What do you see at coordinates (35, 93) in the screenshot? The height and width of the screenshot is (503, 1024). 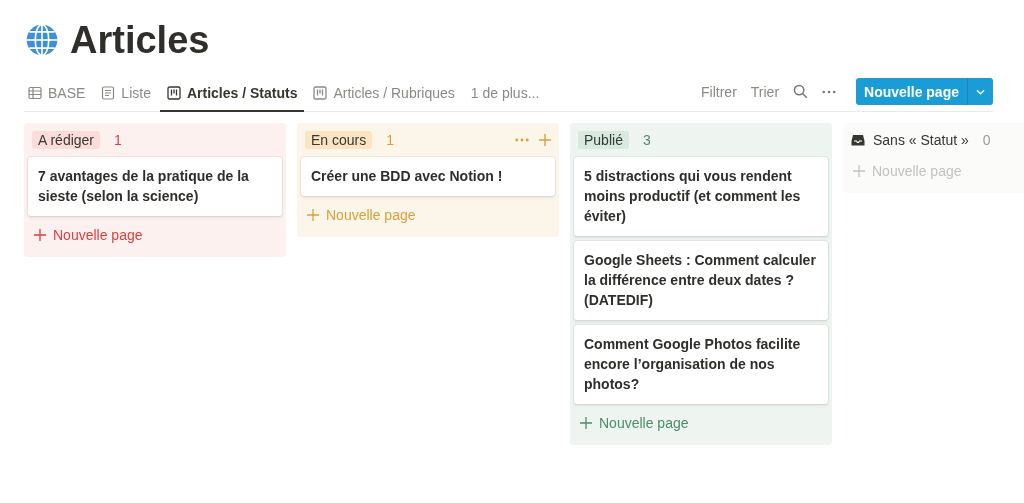 I see `table-icon` at bounding box center [35, 93].